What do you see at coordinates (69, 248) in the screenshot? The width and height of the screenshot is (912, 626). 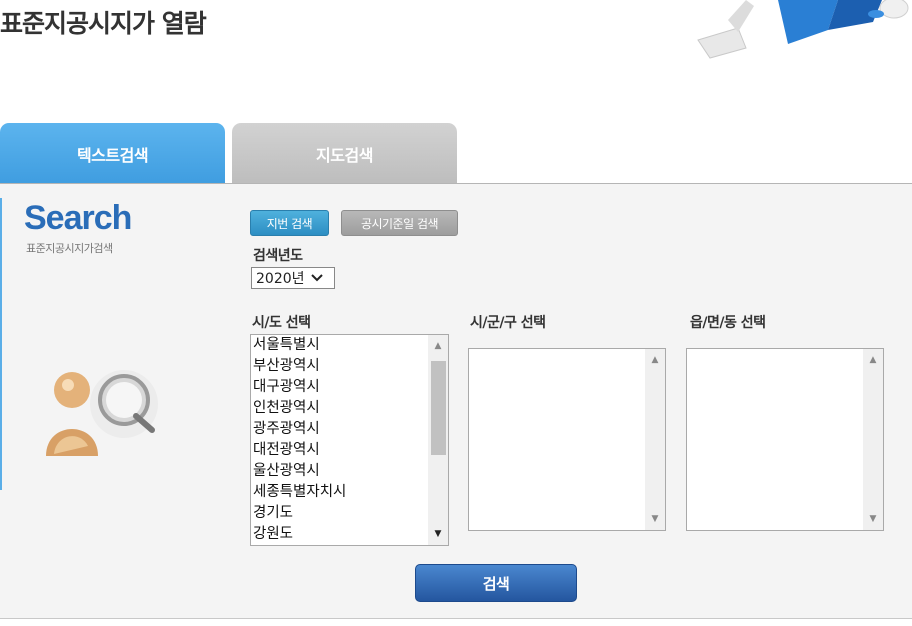 I see `search-subtitle: 표준지공시지가검색` at bounding box center [69, 248].